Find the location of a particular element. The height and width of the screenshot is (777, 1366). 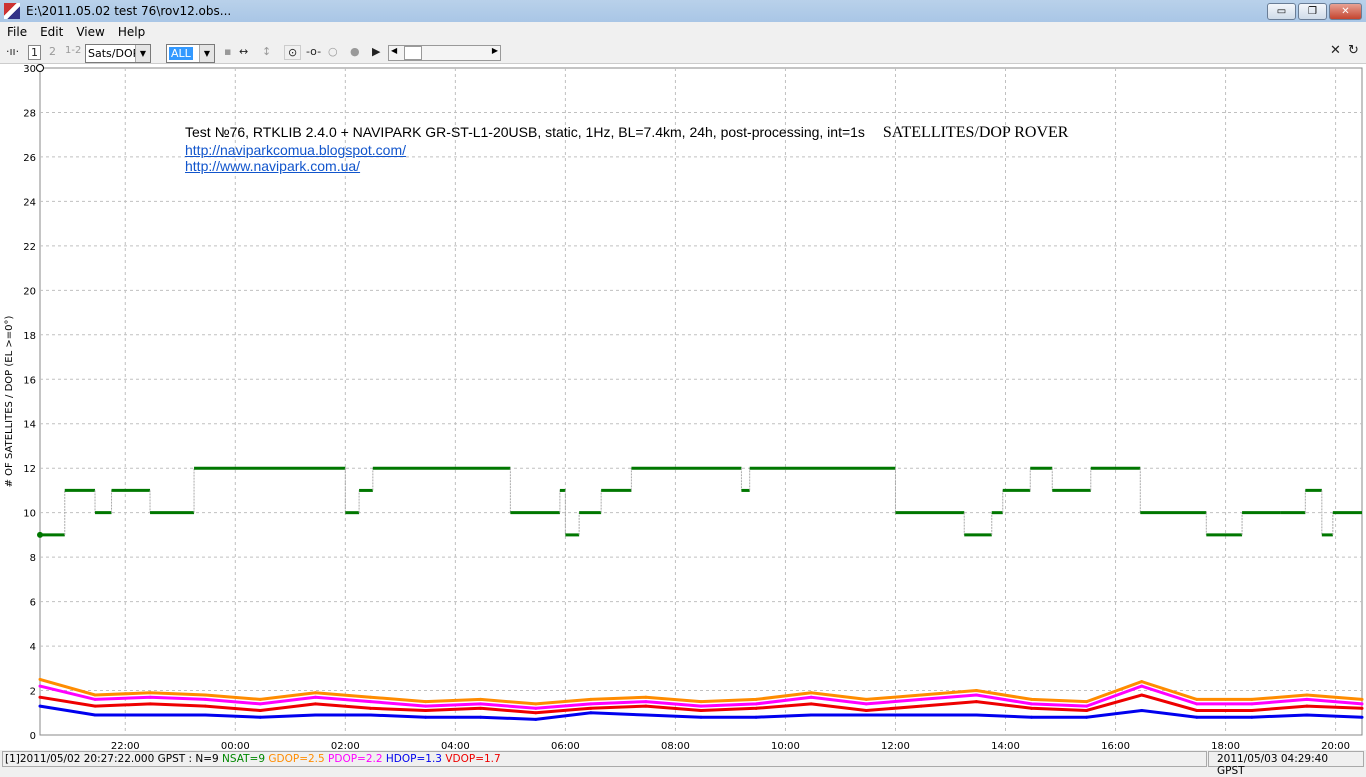

x-tick-label: 12:00 is located at coordinates (895, 745).